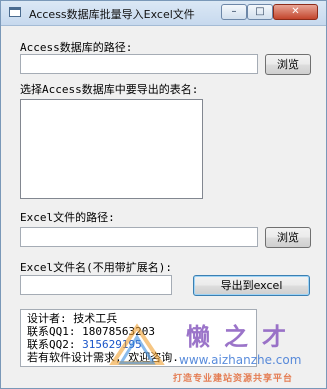 The width and height of the screenshot is (327, 389). What do you see at coordinates (76, 47) in the screenshot?
I see `access-path-label: Access数据库的路径:` at bounding box center [76, 47].